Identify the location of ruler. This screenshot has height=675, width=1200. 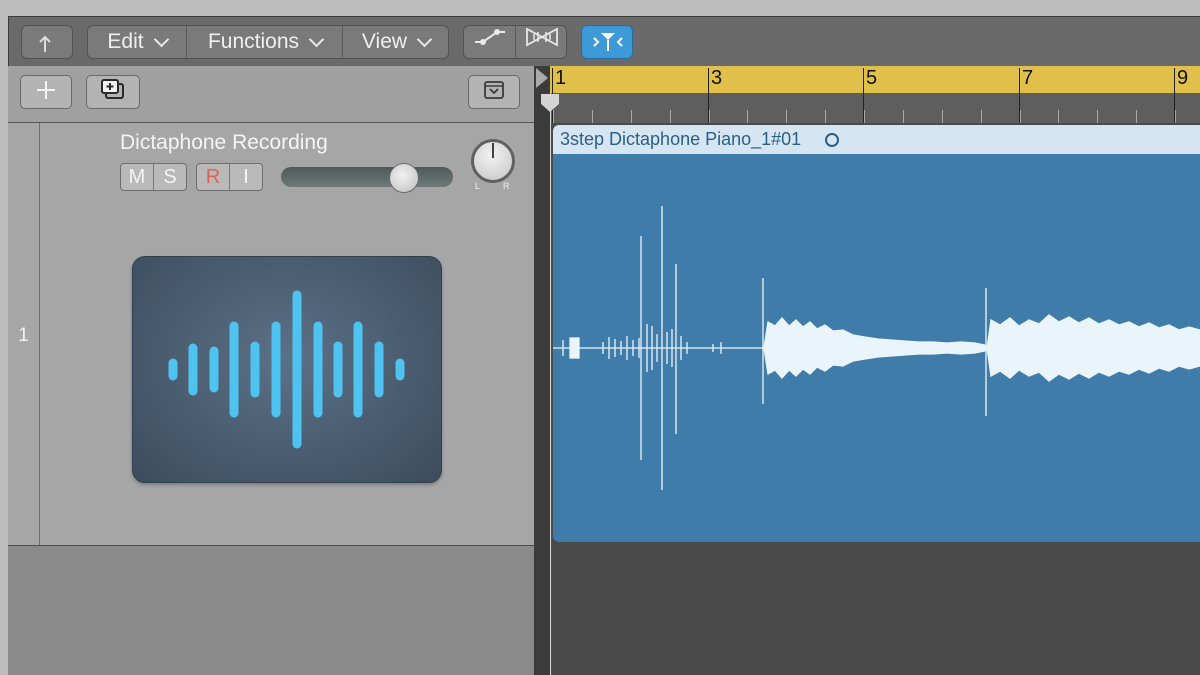
(875, 108).